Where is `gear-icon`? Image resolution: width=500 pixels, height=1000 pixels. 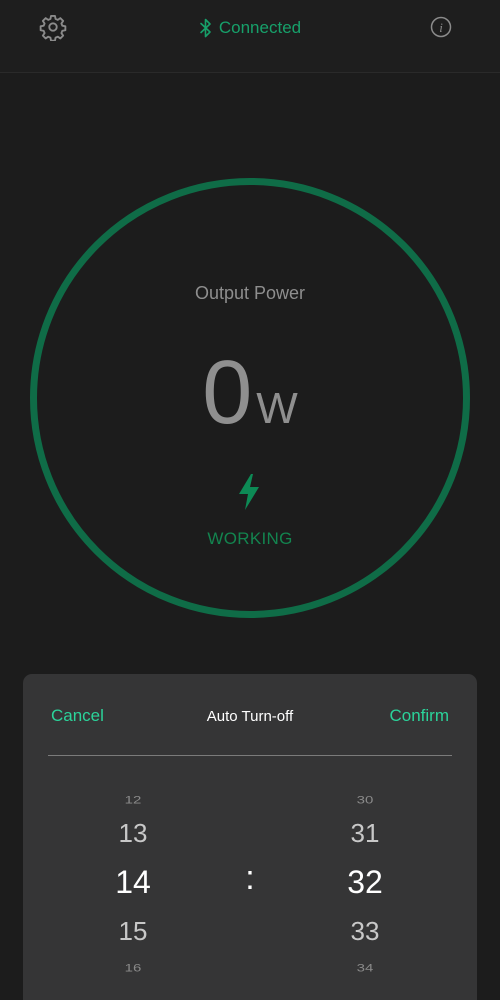
gear-icon is located at coordinates (53, 27).